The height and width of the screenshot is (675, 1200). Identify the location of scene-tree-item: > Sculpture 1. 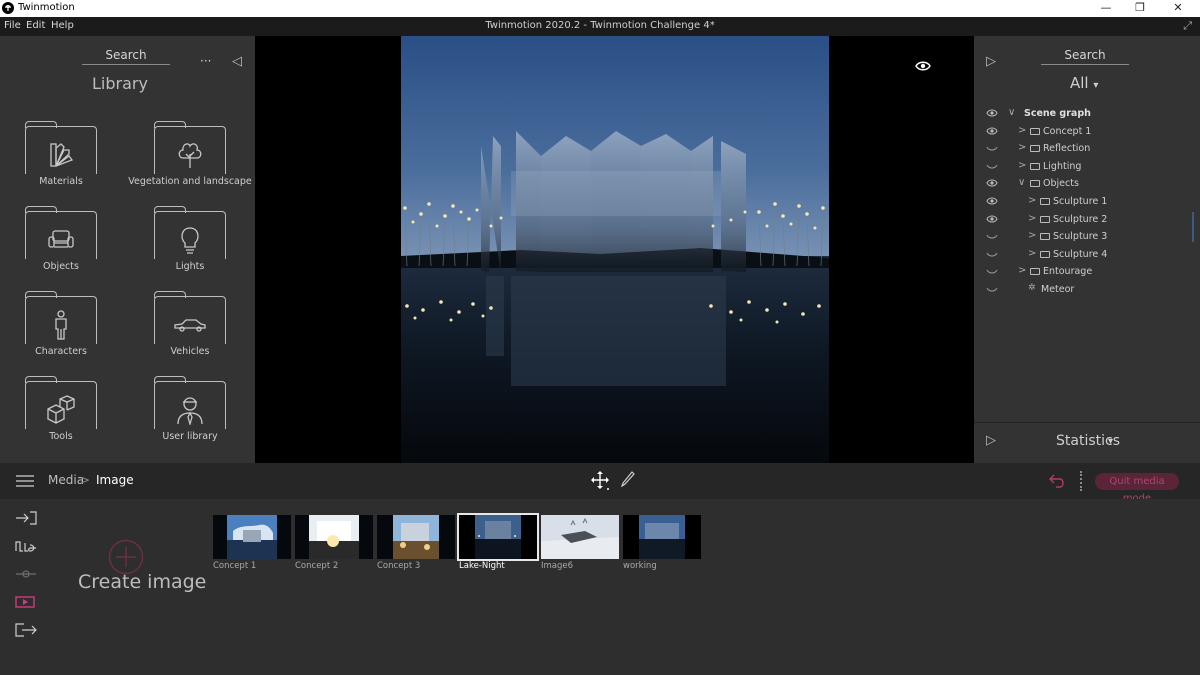
(1087, 202).